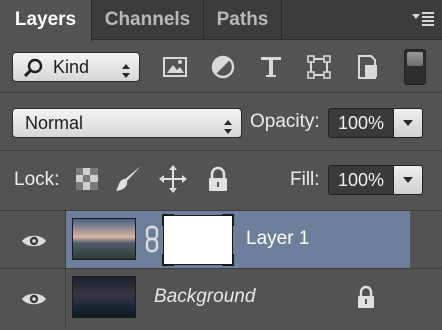 Image resolution: width=442 pixels, height=330 pixels. I want to click on adjustment-filter-icon, so click(223, 67).